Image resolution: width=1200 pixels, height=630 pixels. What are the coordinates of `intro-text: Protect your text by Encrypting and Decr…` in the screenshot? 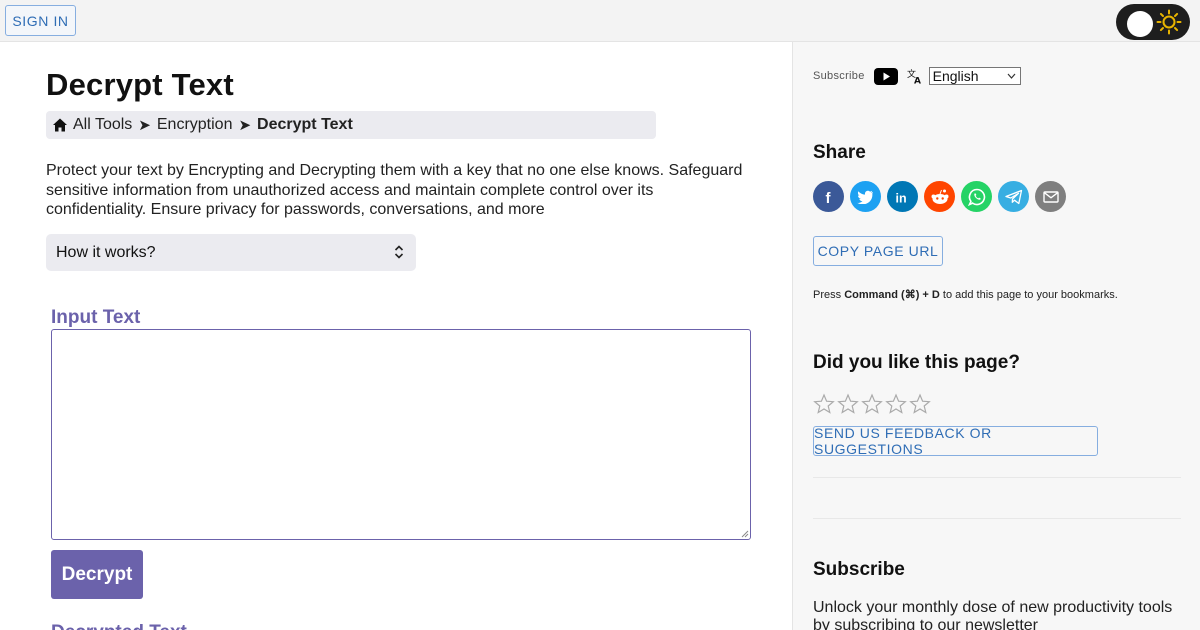 It's located at (394, 190).